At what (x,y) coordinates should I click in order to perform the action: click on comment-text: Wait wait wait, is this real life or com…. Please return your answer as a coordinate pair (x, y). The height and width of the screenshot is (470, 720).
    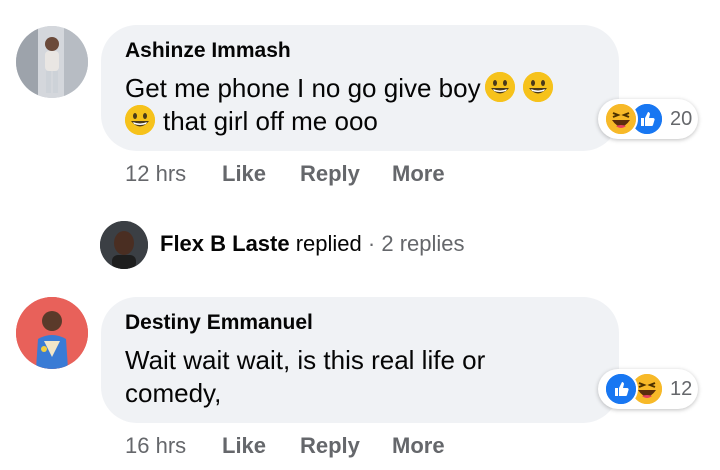
    Looking at the image, I should click on (365, 377).